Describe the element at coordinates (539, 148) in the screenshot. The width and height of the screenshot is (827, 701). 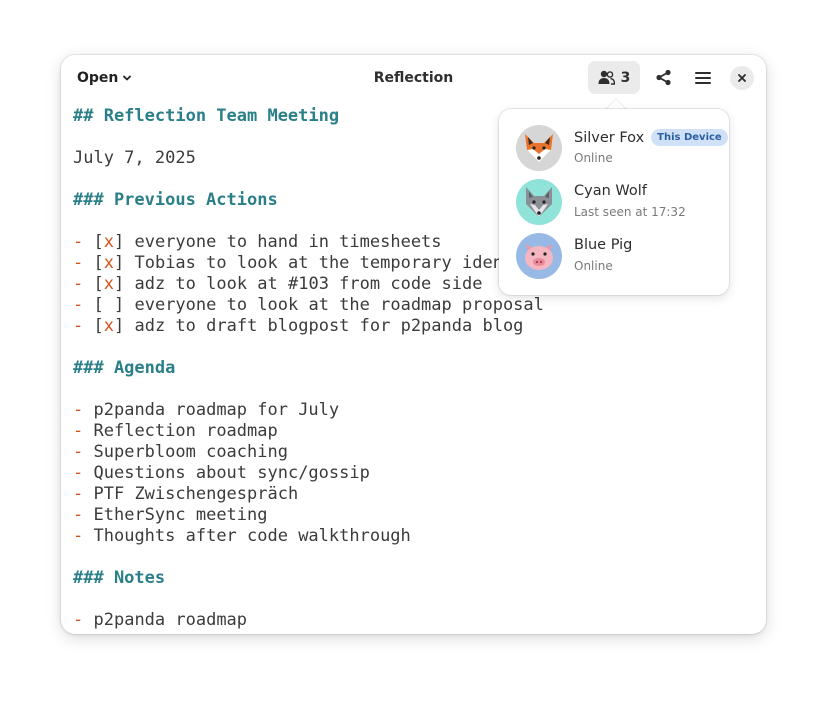
I see `fox-avatar-icon` at that location.